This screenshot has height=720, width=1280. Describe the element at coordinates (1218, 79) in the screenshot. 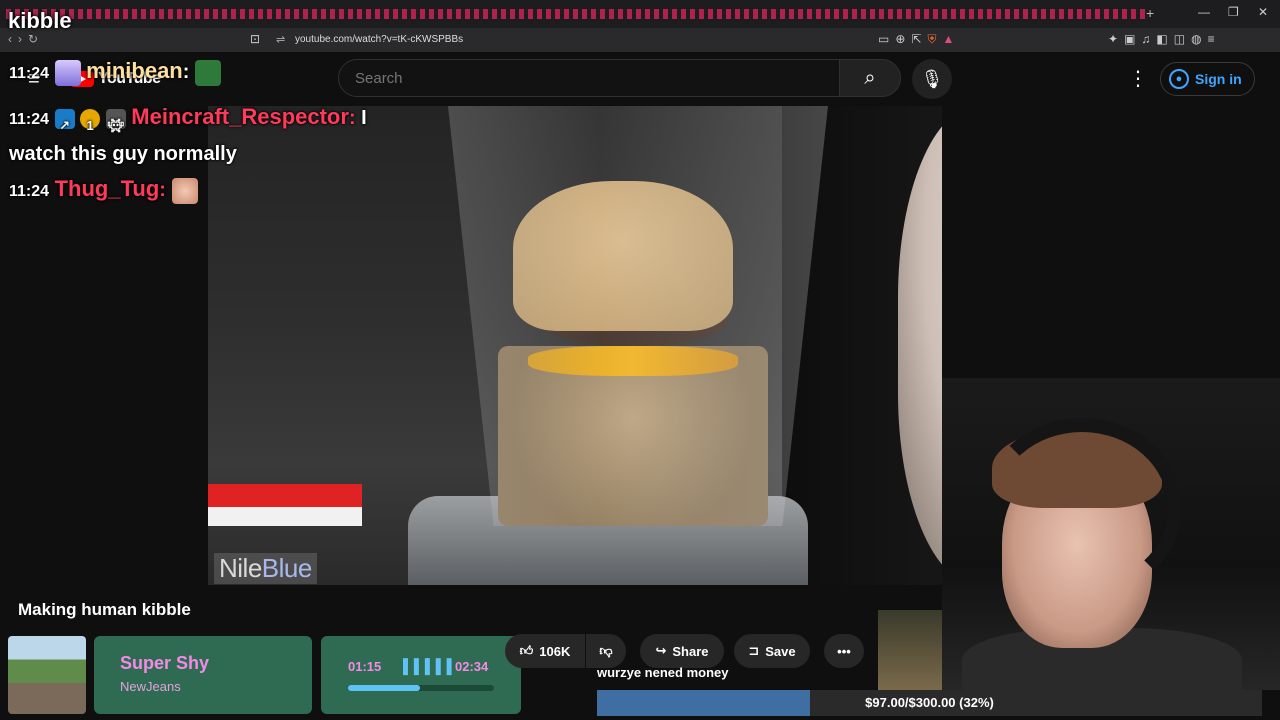

I see `sign-in-label: Sign in` at that location.